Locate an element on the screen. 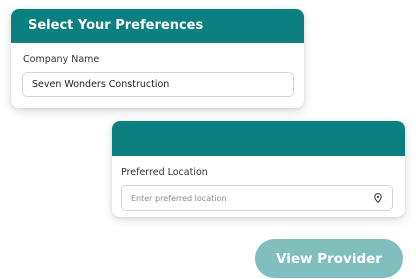  location-pin-icon is located at coordinates (378, 198).